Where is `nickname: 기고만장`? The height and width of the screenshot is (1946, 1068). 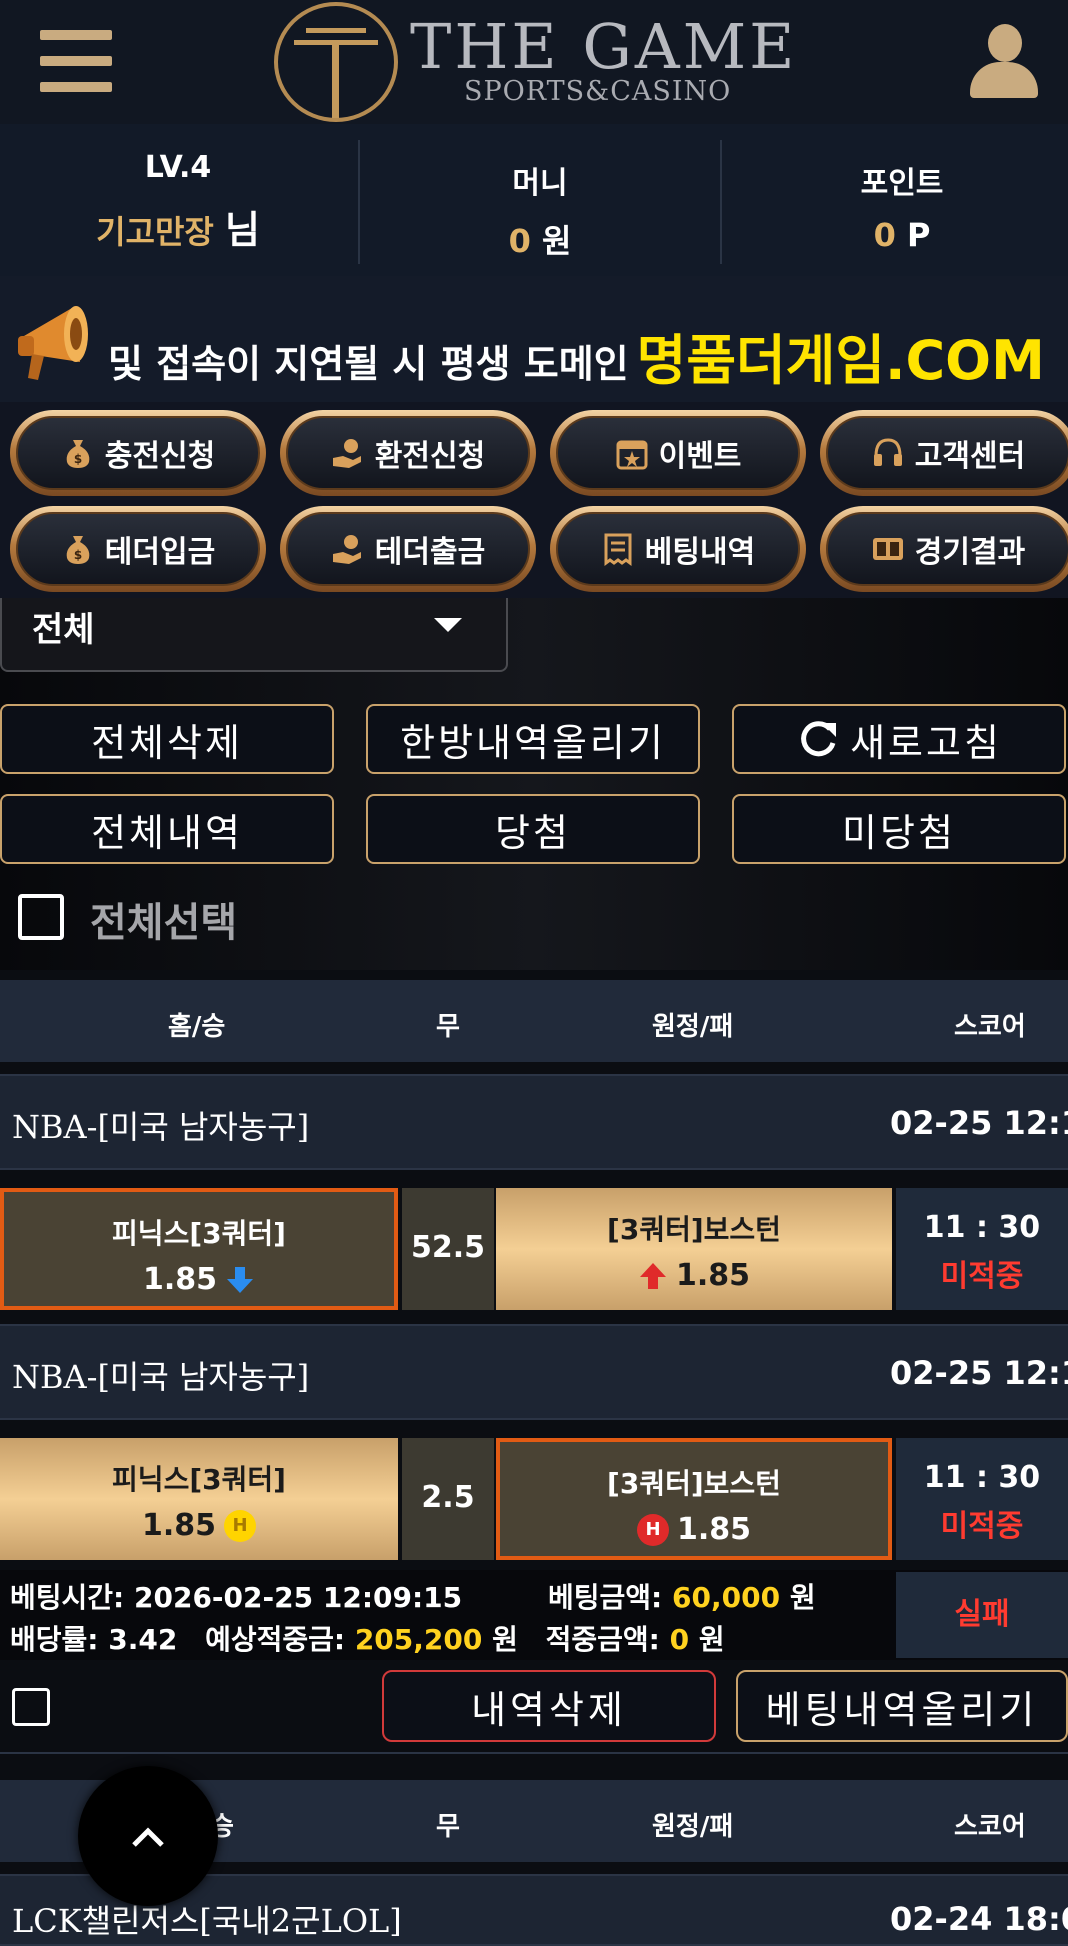 nickname: 기고만장 is located at coordinates (155, 232).